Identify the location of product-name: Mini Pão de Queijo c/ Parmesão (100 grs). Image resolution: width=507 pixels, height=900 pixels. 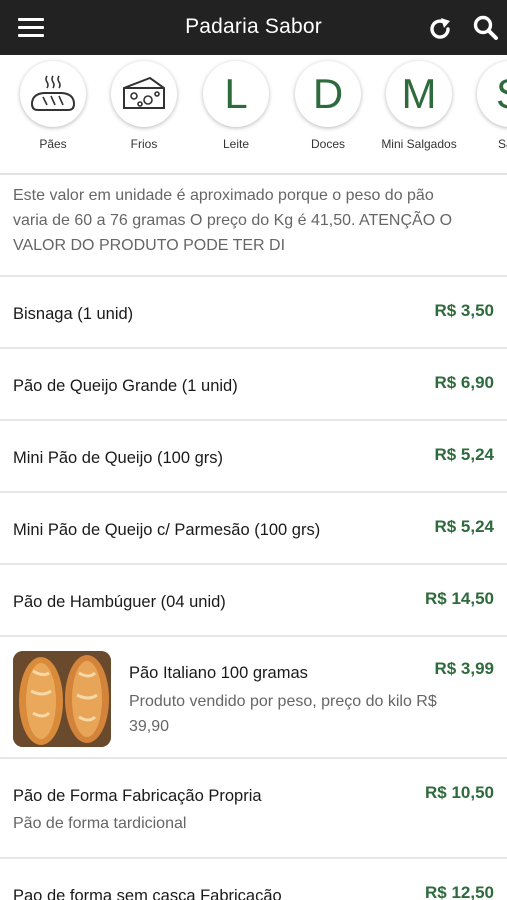
(167, 530).